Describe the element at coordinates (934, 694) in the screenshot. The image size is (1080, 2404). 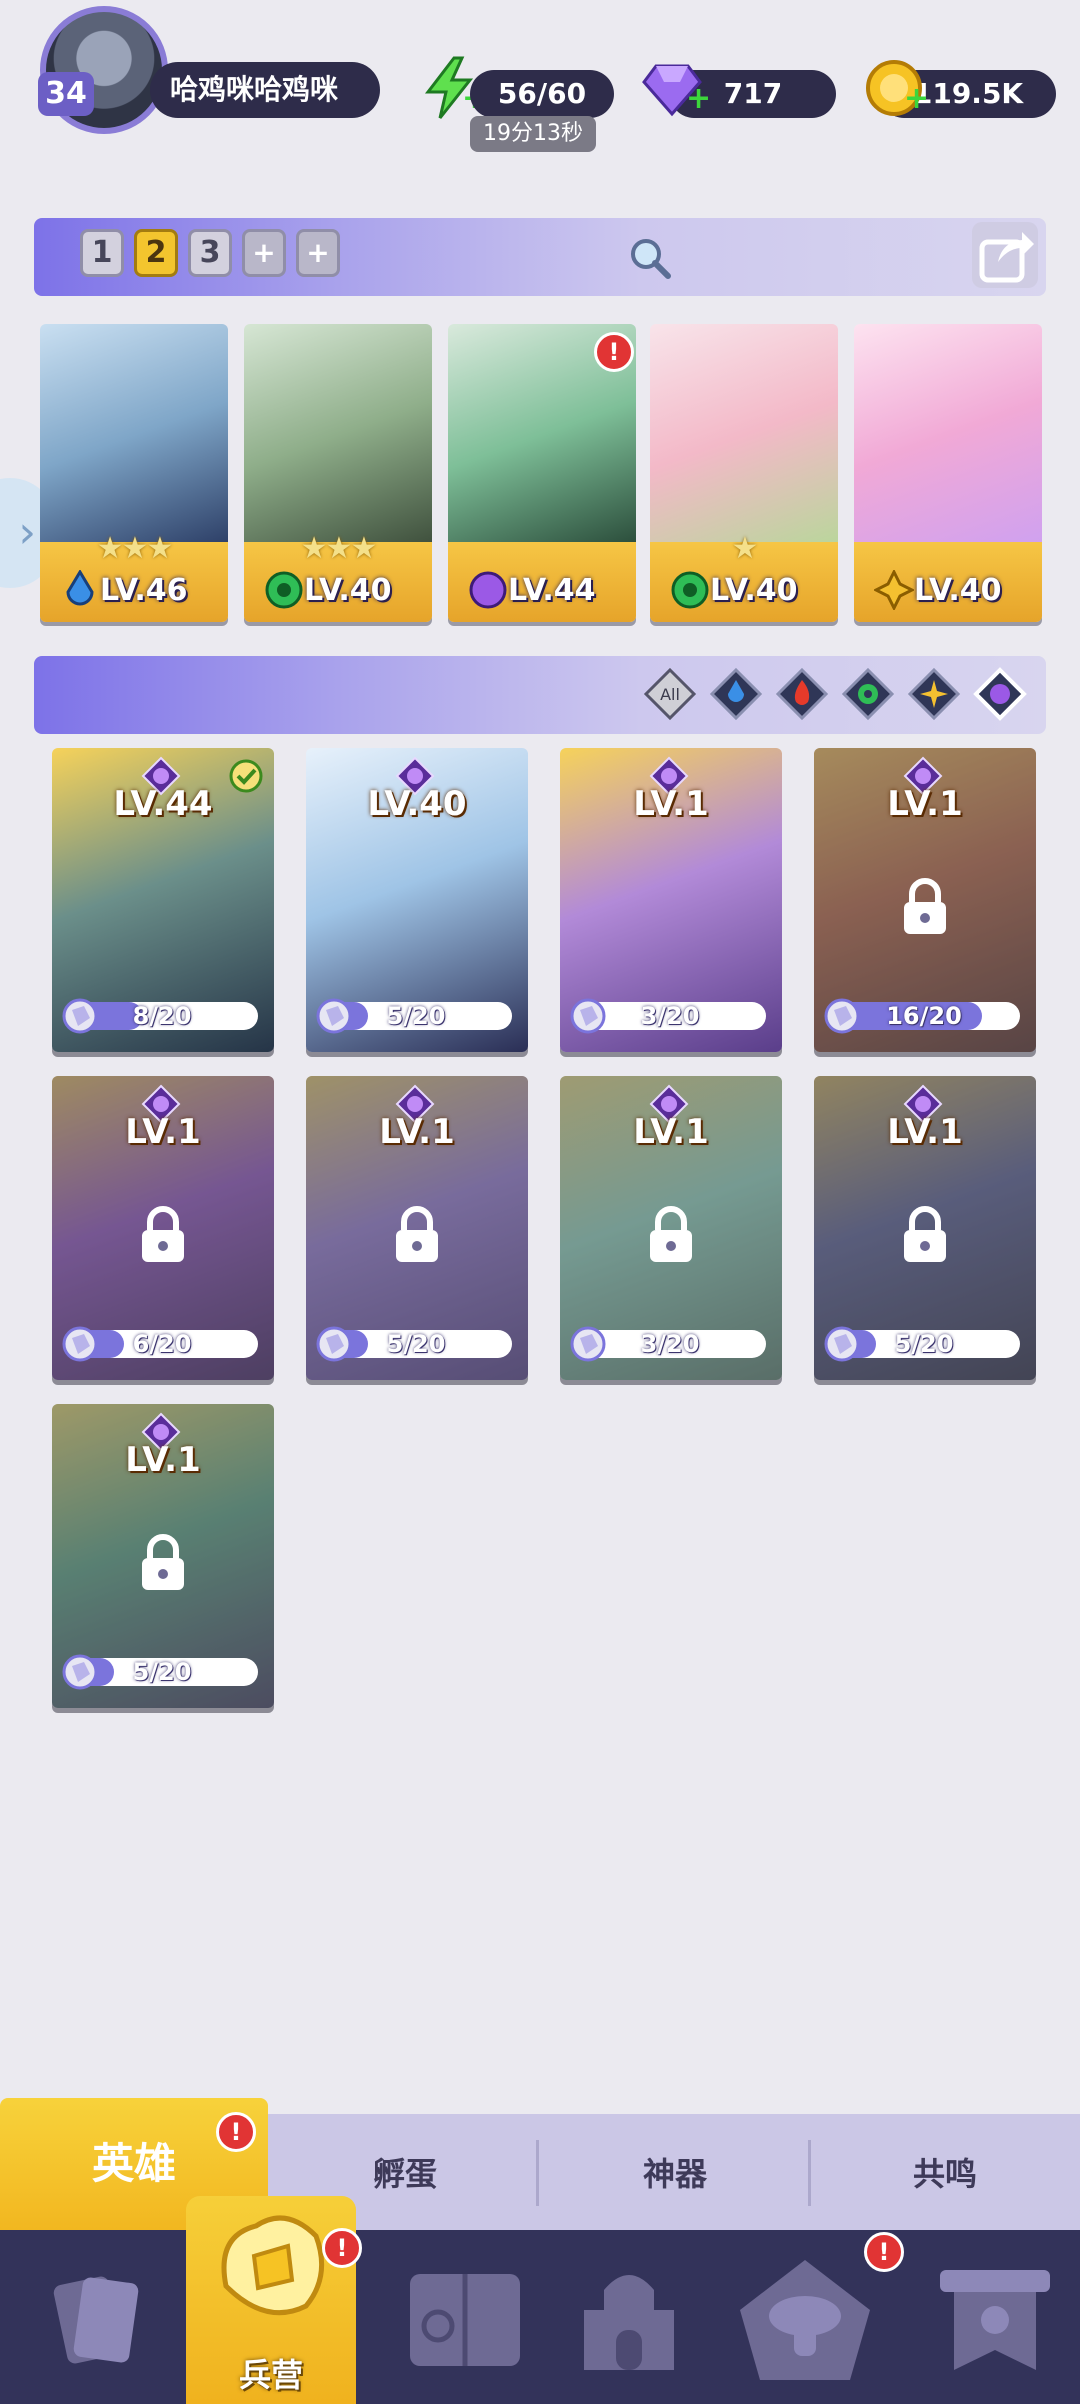
I see `filter-light-icon` at that location.